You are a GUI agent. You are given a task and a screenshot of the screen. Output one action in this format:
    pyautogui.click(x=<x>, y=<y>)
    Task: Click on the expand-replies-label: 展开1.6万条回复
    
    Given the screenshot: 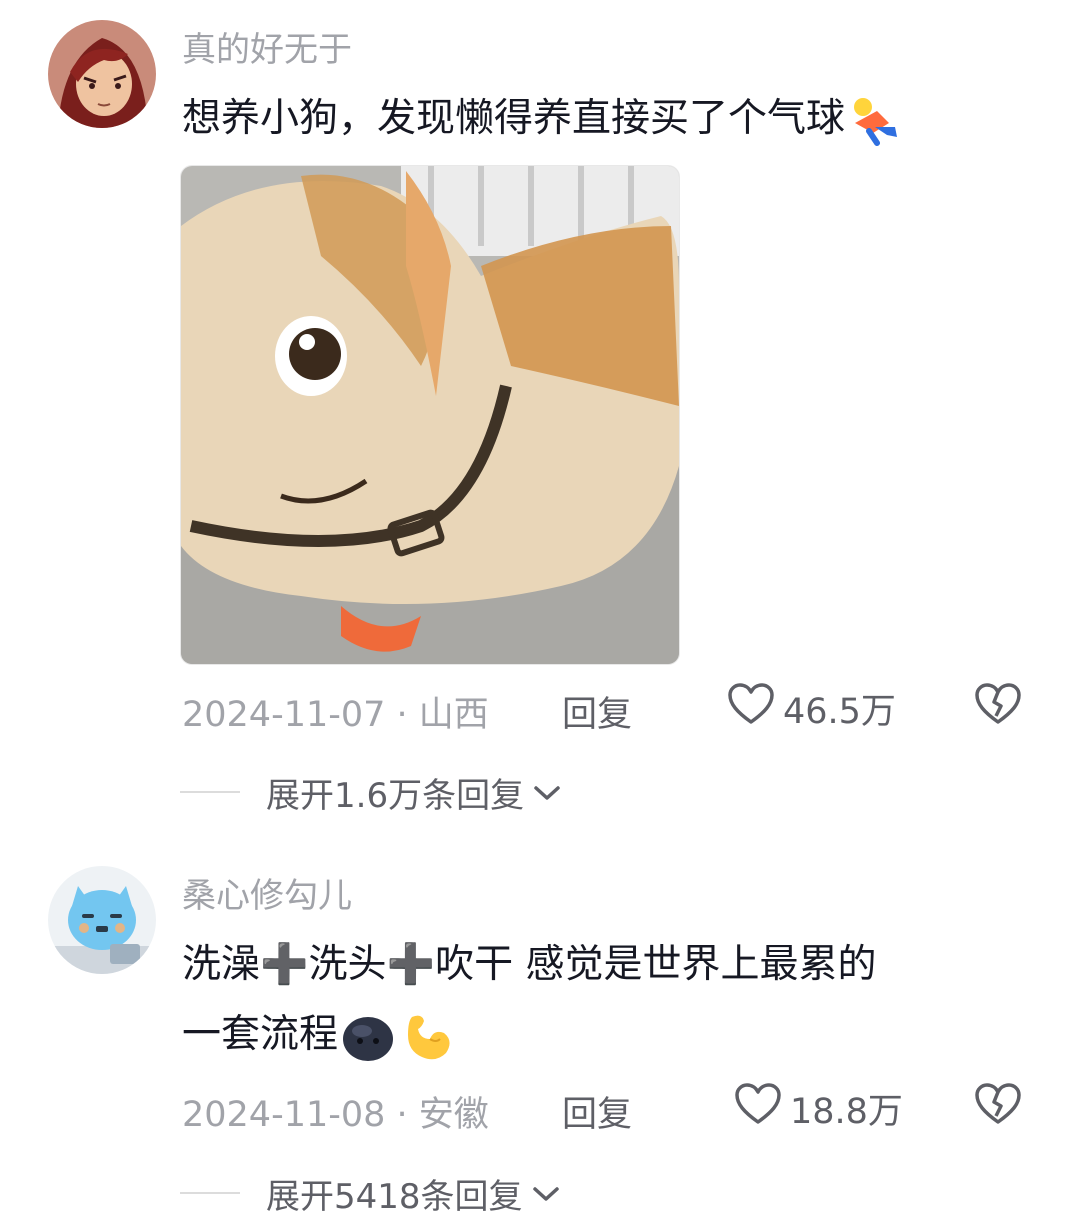 What is the action you would take?
    pyautogui.click(x=395, y=795)
    